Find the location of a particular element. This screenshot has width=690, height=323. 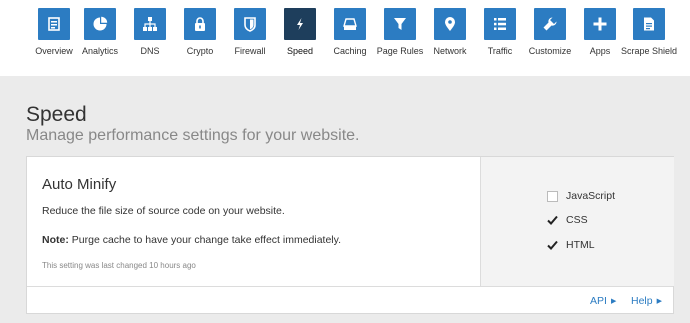

css-checkbox is located at coordinates (552, 220).